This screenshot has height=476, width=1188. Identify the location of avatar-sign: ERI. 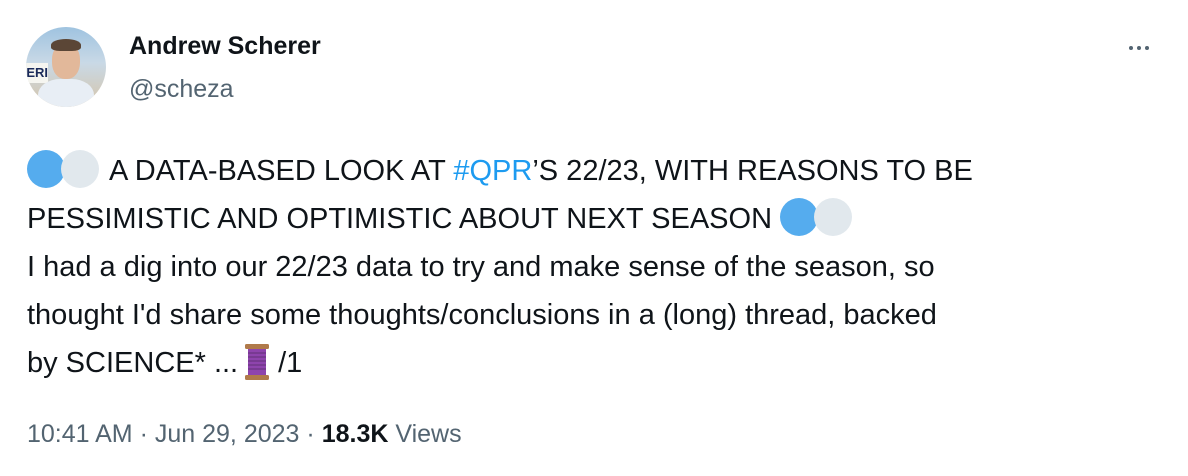
(37, 73).